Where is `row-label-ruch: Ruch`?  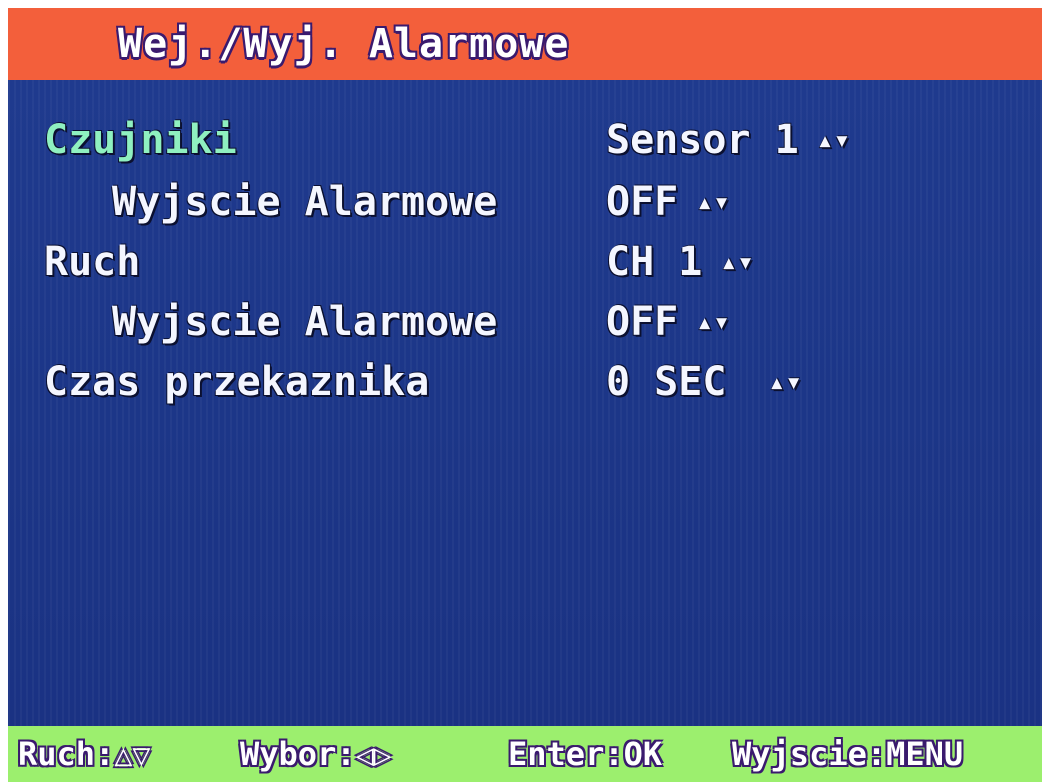
row-label-ruch: Ruch is located at coordinates (92, 262).